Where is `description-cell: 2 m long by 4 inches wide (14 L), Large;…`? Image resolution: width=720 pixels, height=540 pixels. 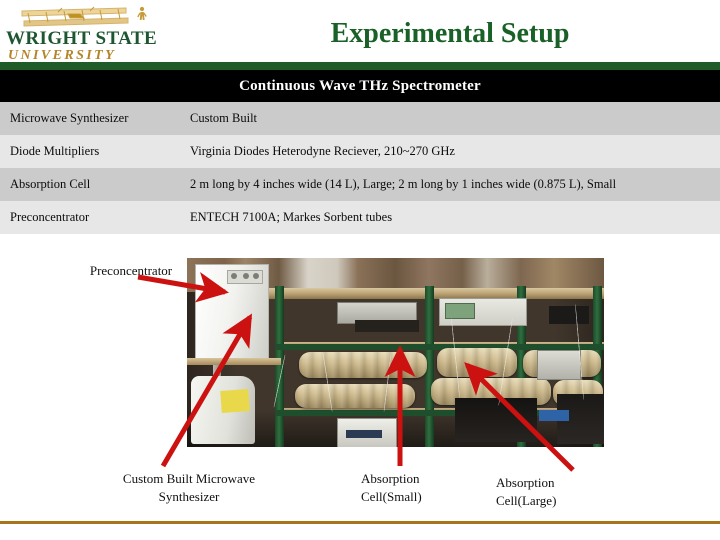
description-cell: 2 m long by 4 inches wide (14 L), Large;… is located at coordinates (403, 184).